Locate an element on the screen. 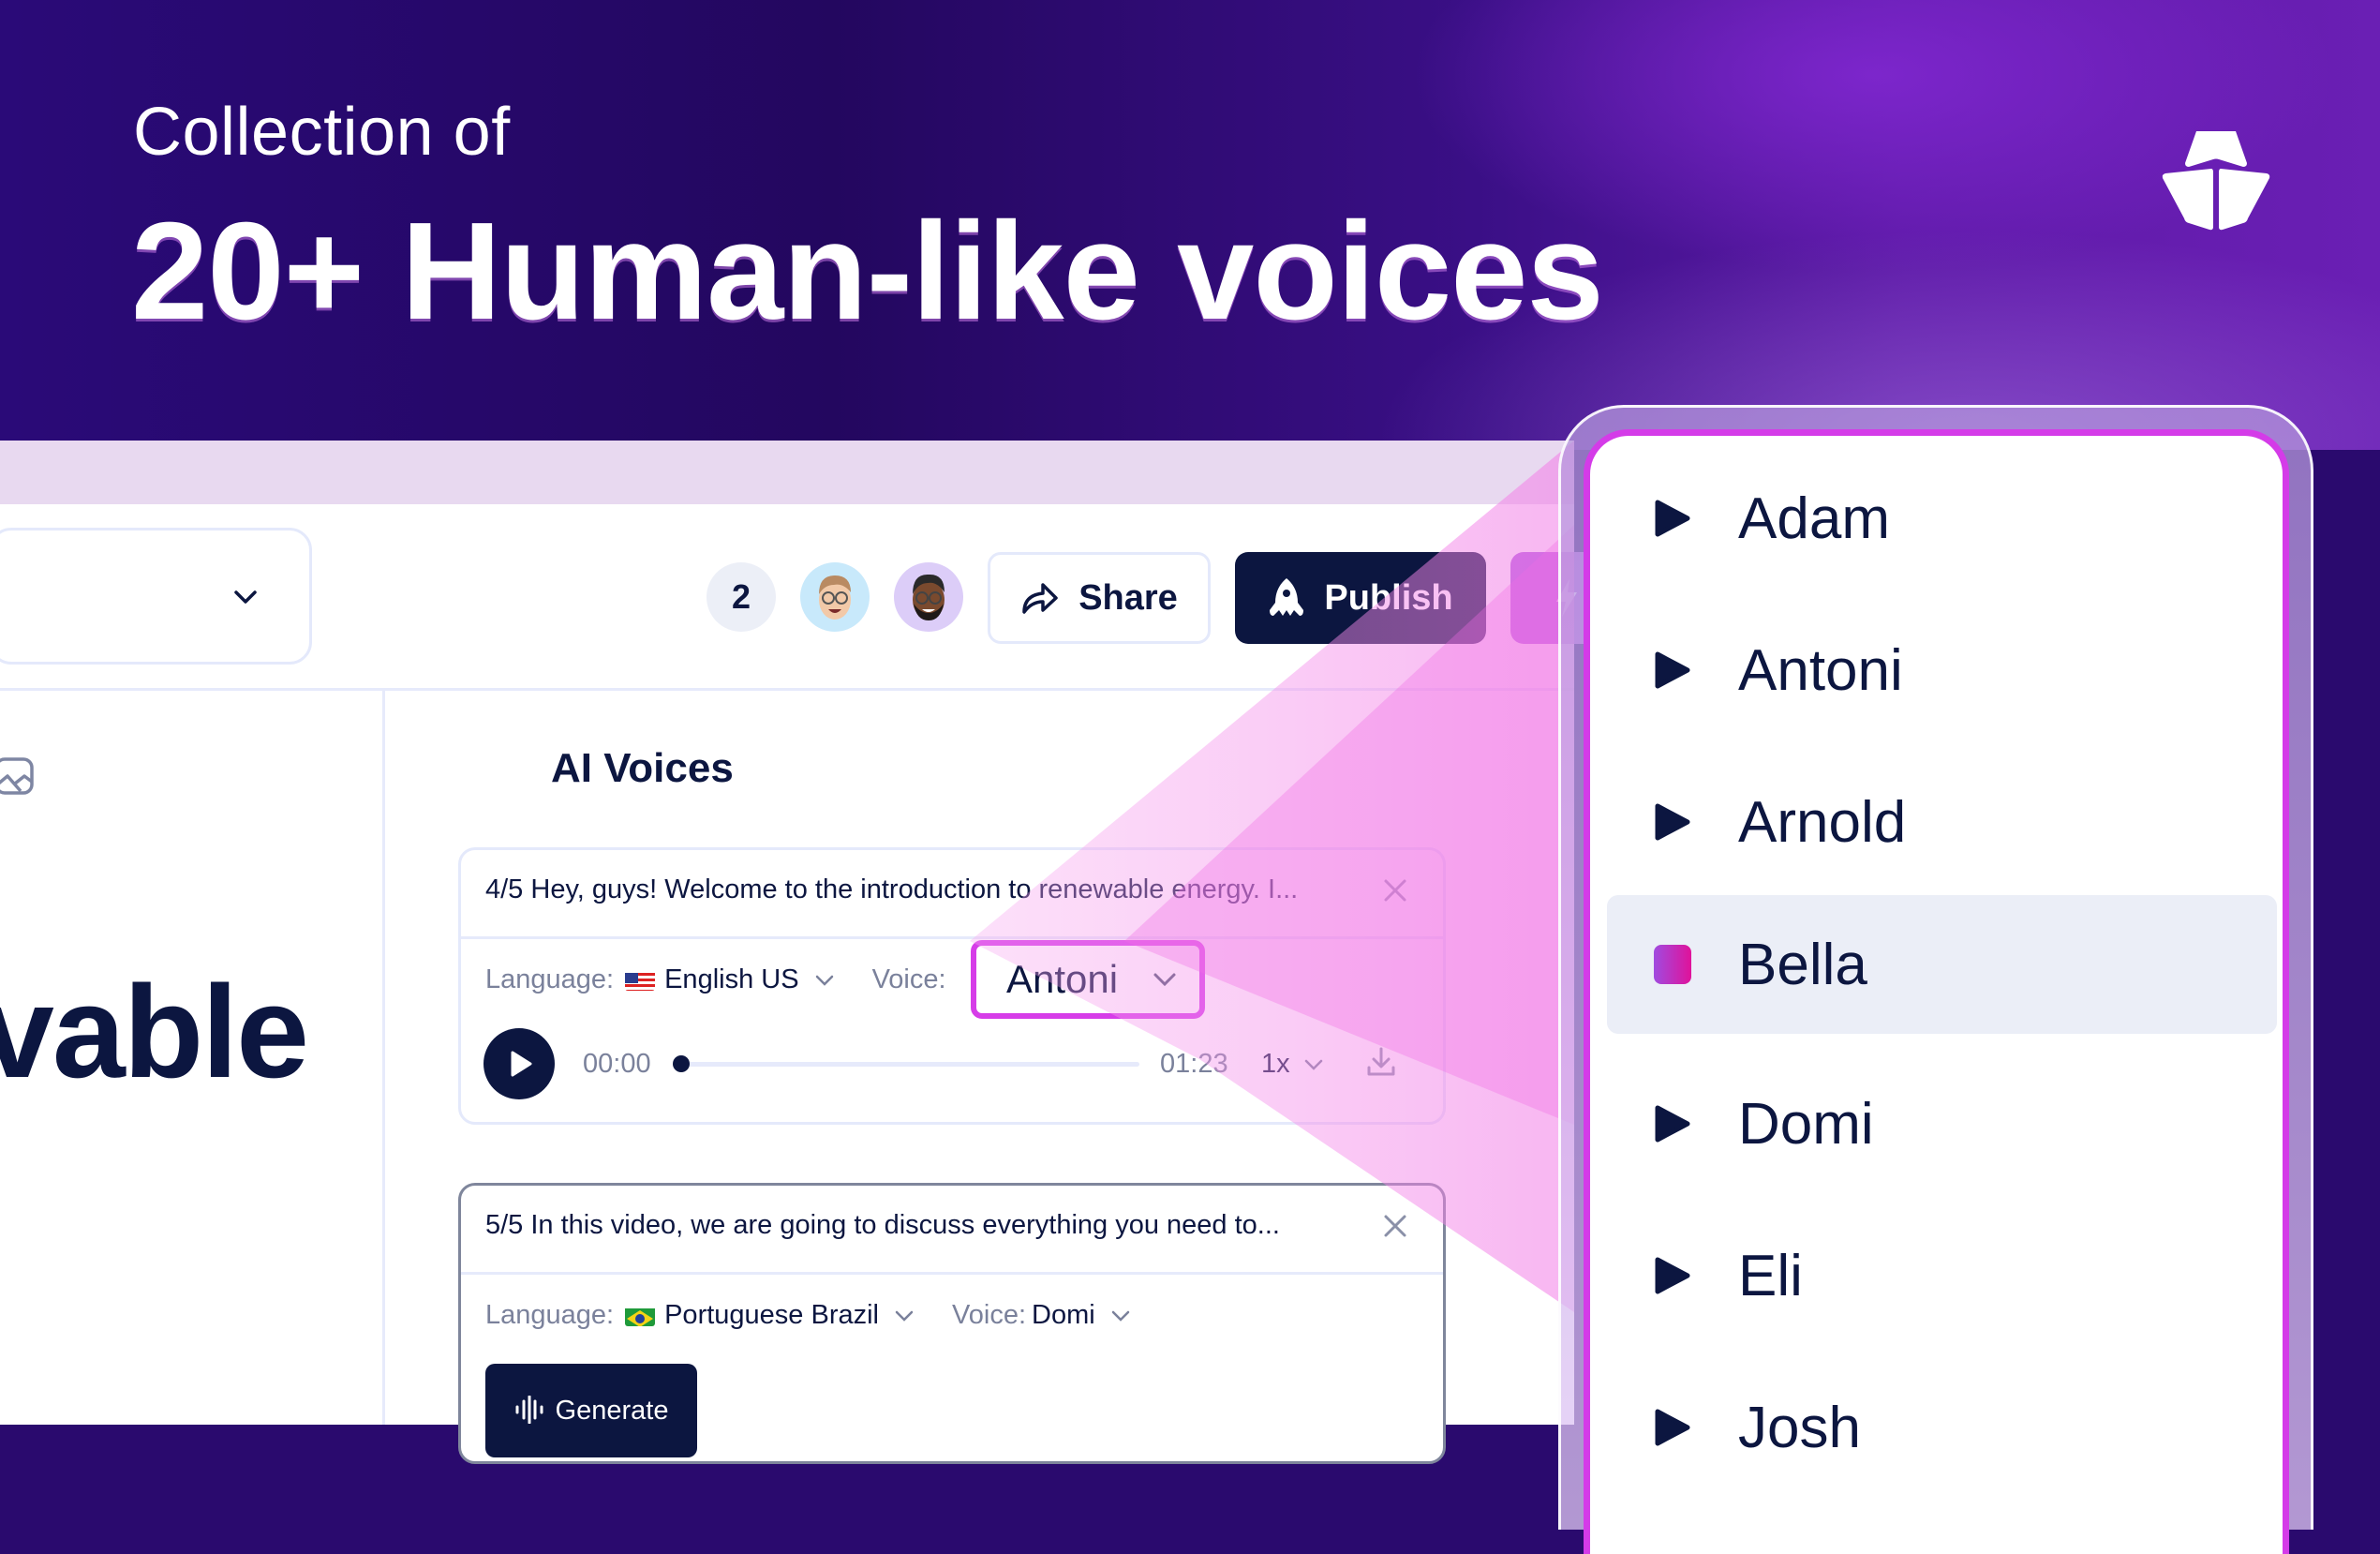  voice-option-name: Josh is located at coordinates (1799, 1427).